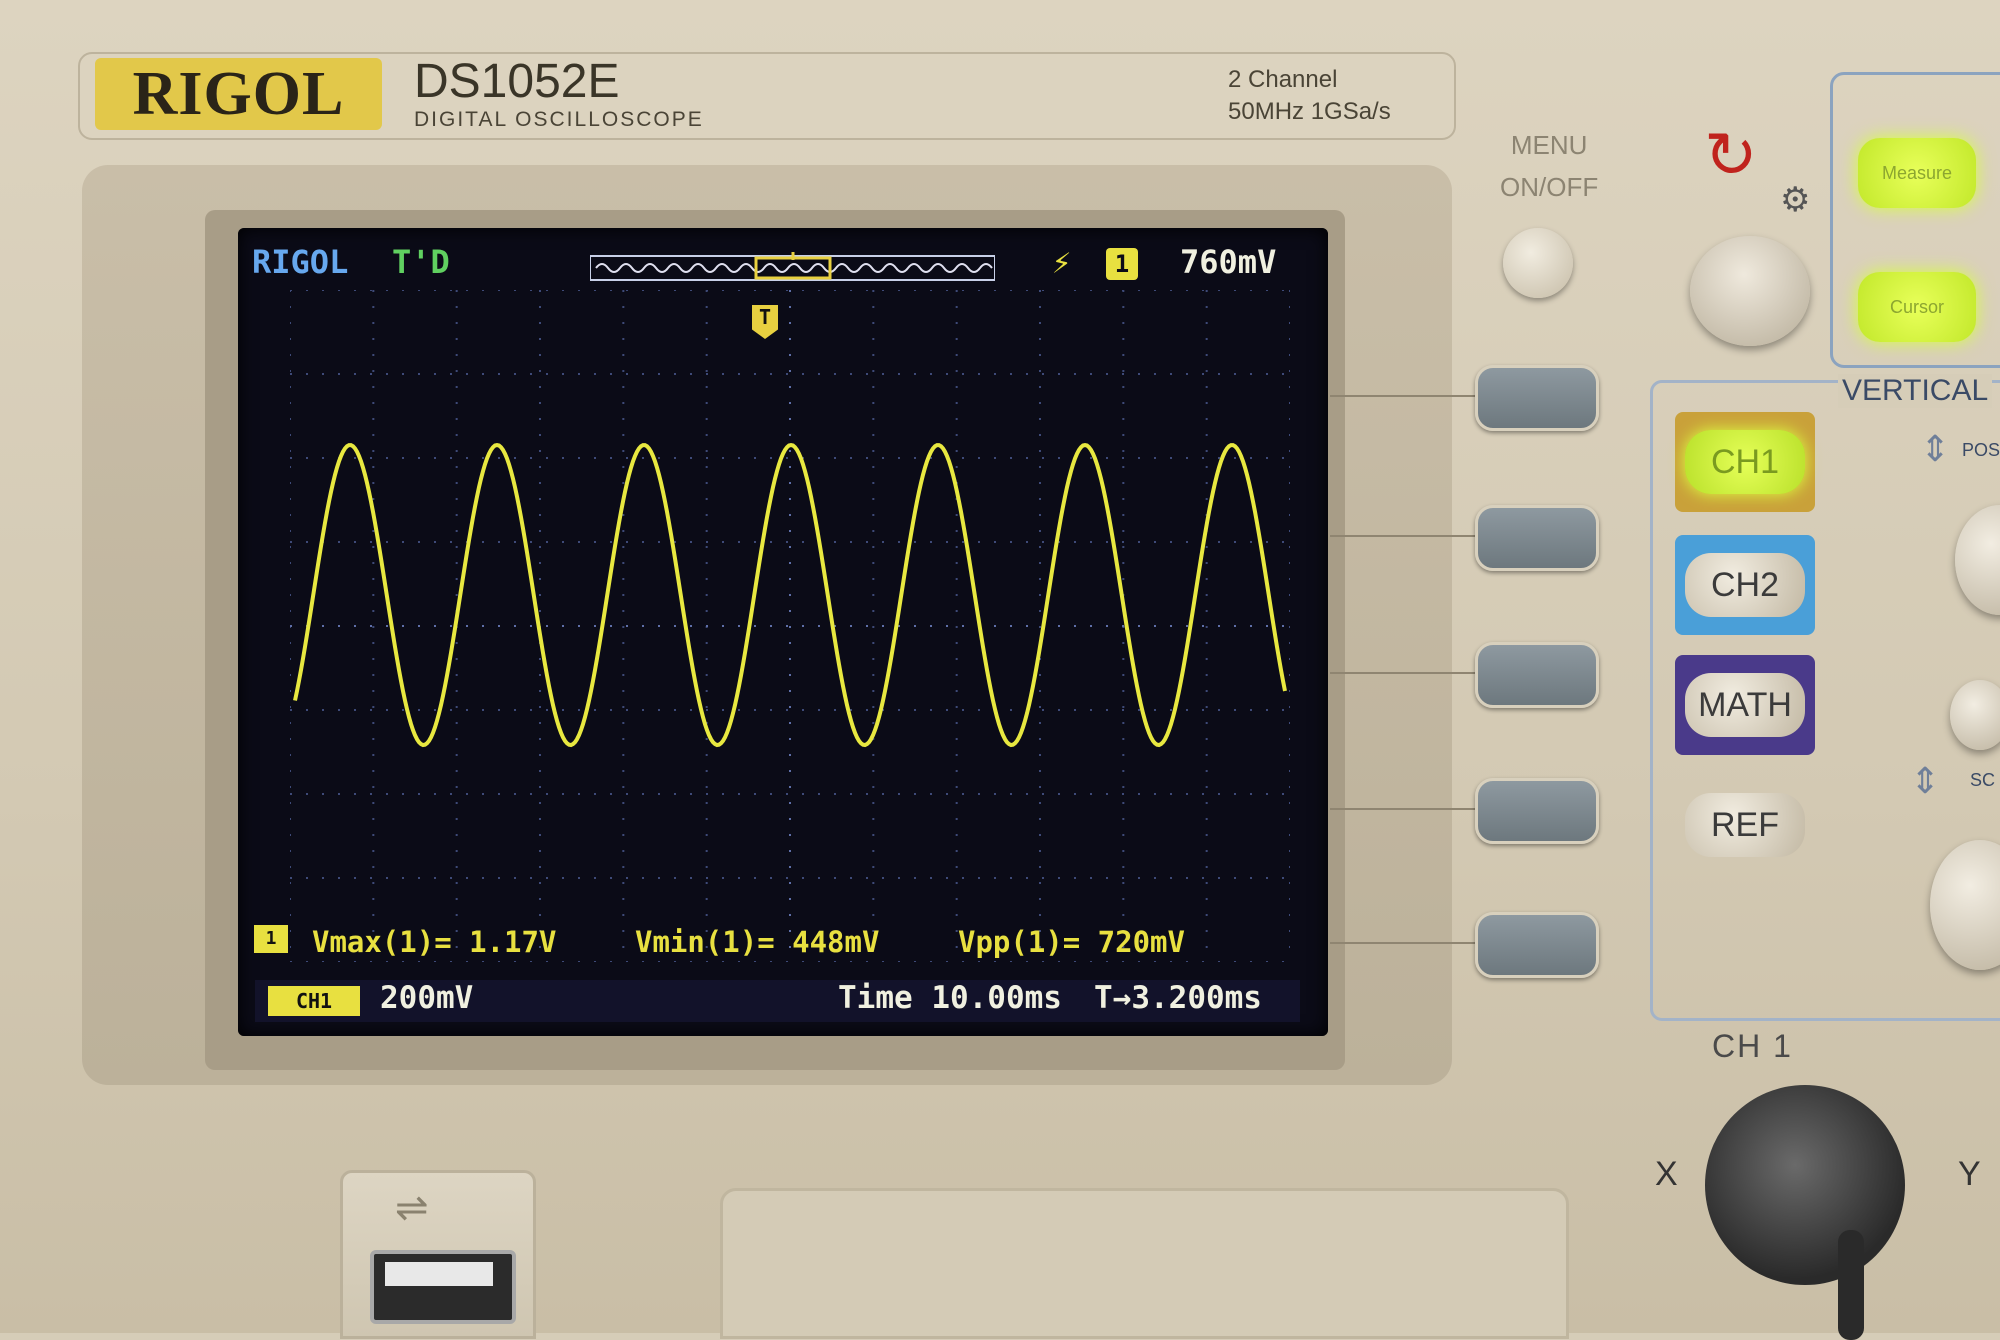 Image resolution: width=2000 pixels, height=1340 pixels. I want to click on measurement-vmax: Vmax(1)= 1.17V, so click(434, 942).